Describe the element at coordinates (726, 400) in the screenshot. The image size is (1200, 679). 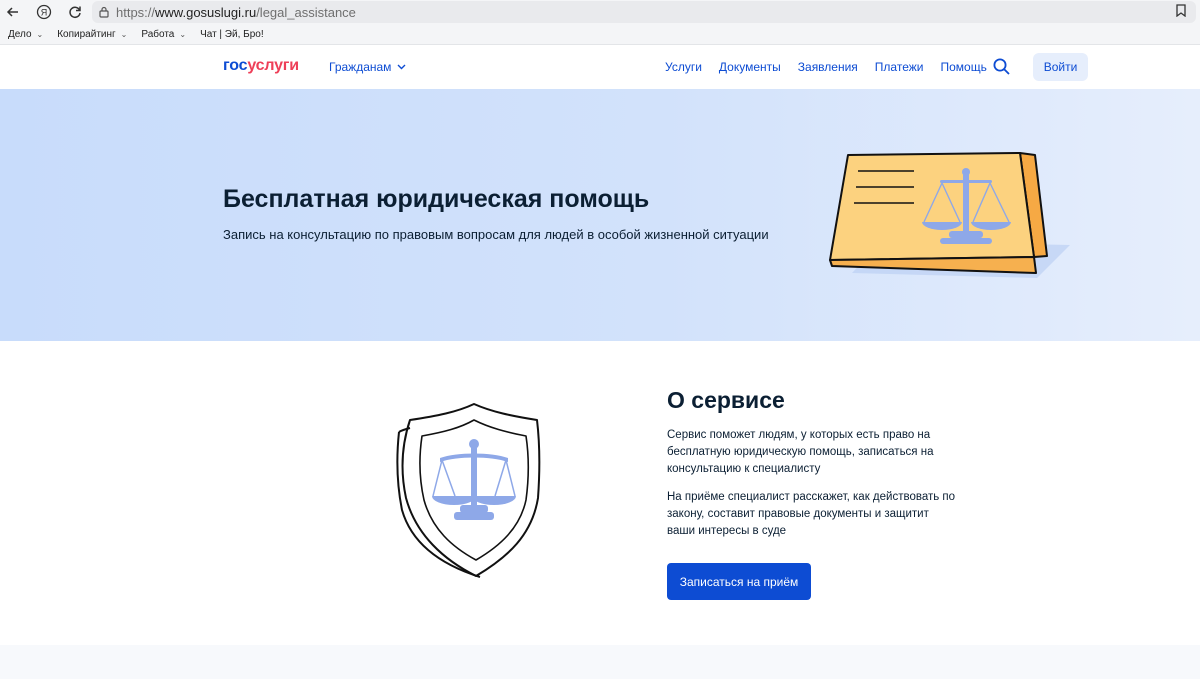
I see `section-title: О сервисе` at that location.